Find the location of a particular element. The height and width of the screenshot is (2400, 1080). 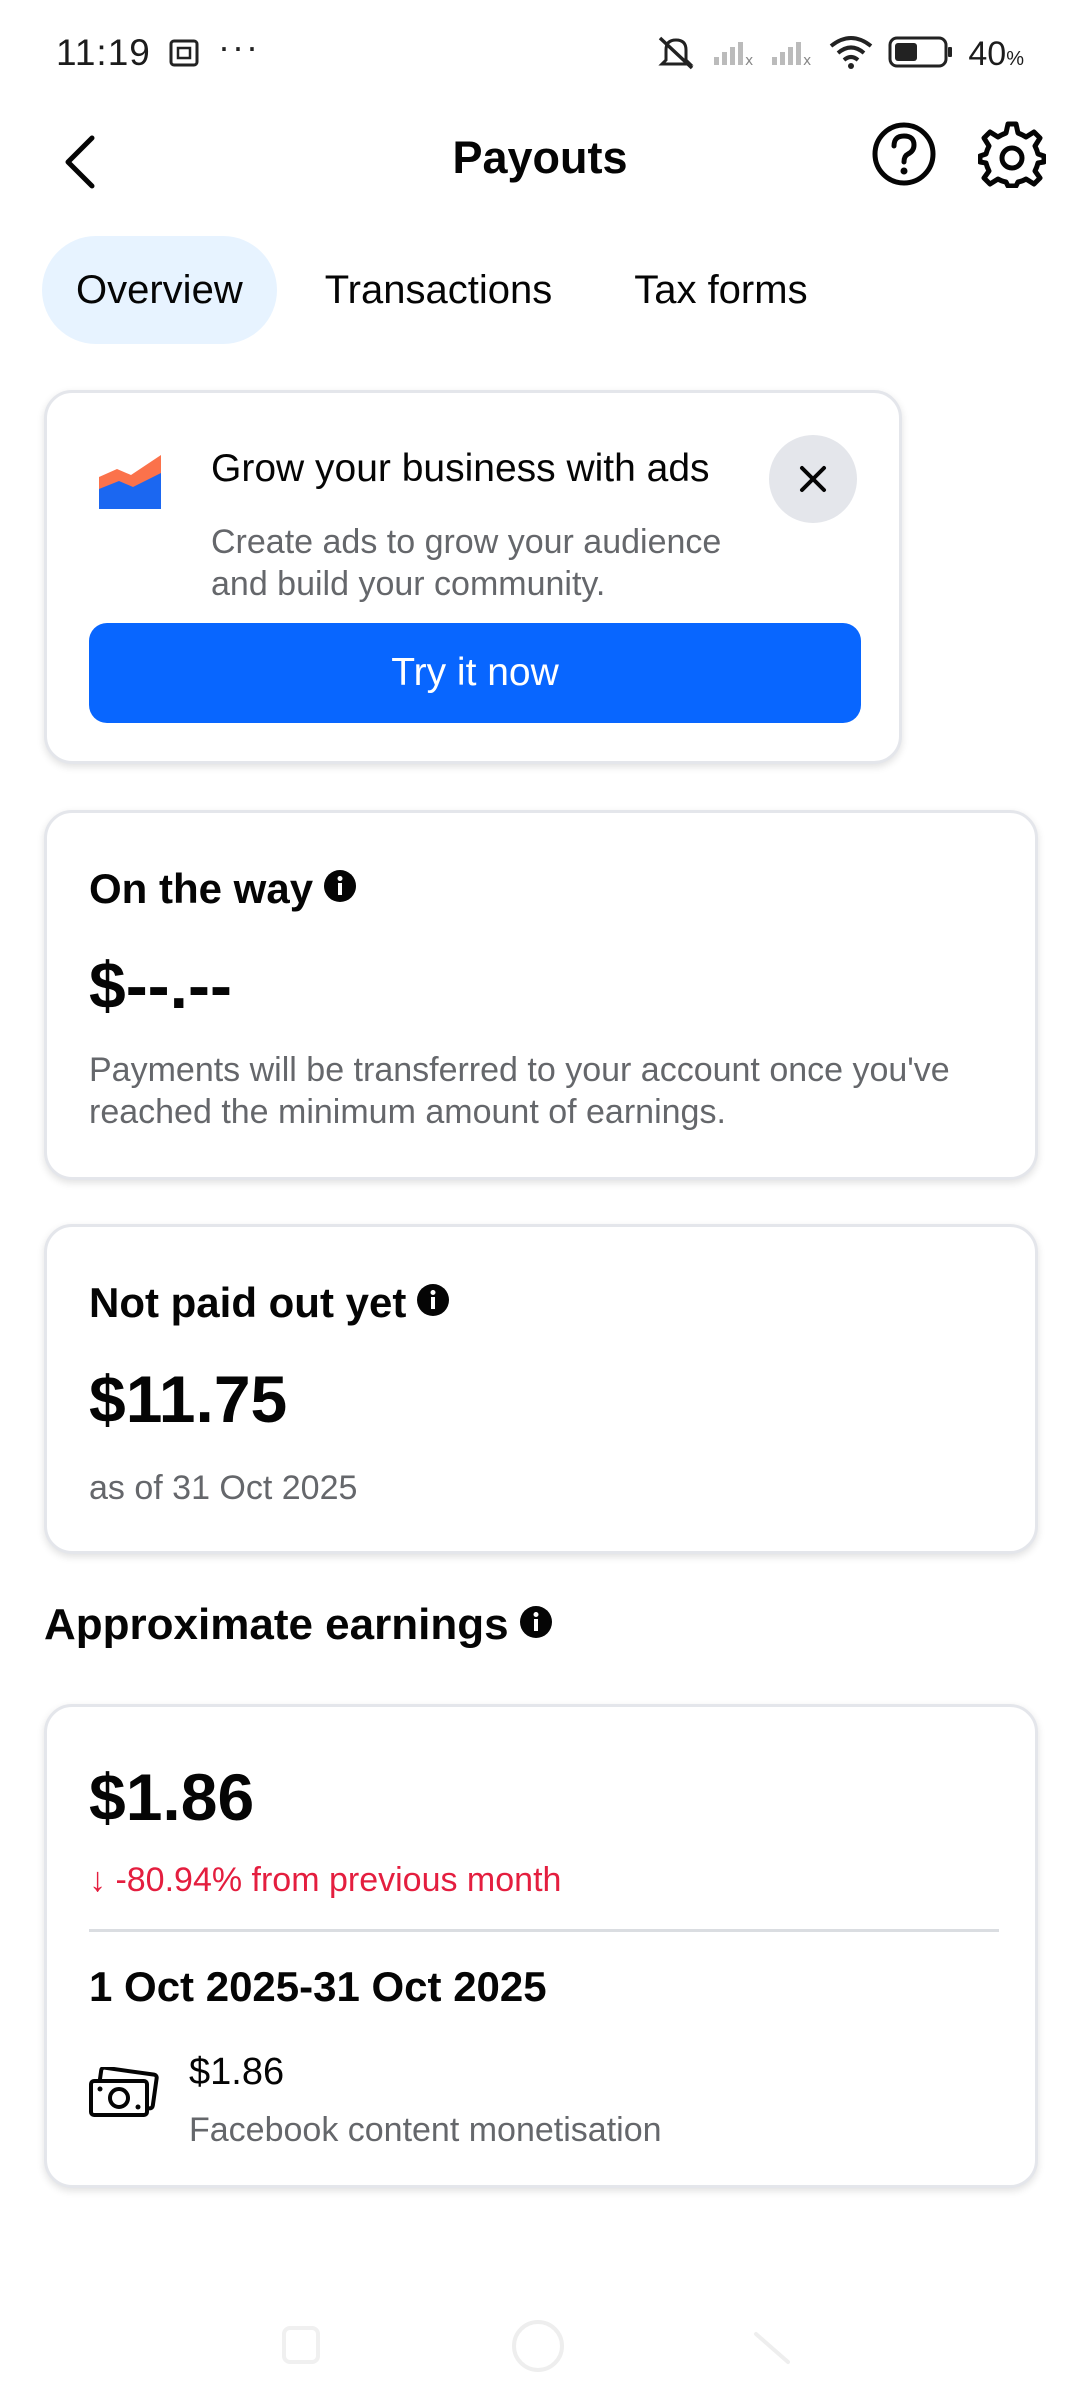

wifi-icon is located at coordinates (851, 54).